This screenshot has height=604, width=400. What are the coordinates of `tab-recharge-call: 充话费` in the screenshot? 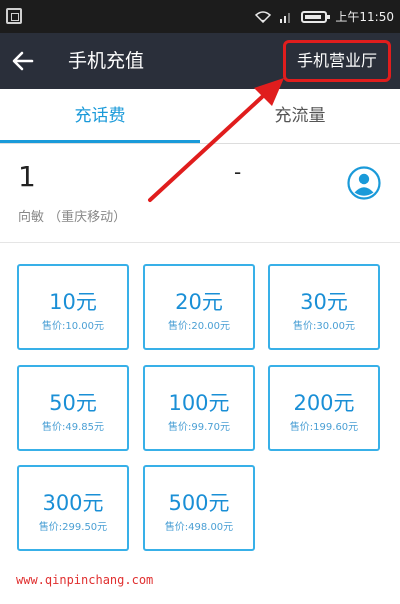 It's located at (100, 116).